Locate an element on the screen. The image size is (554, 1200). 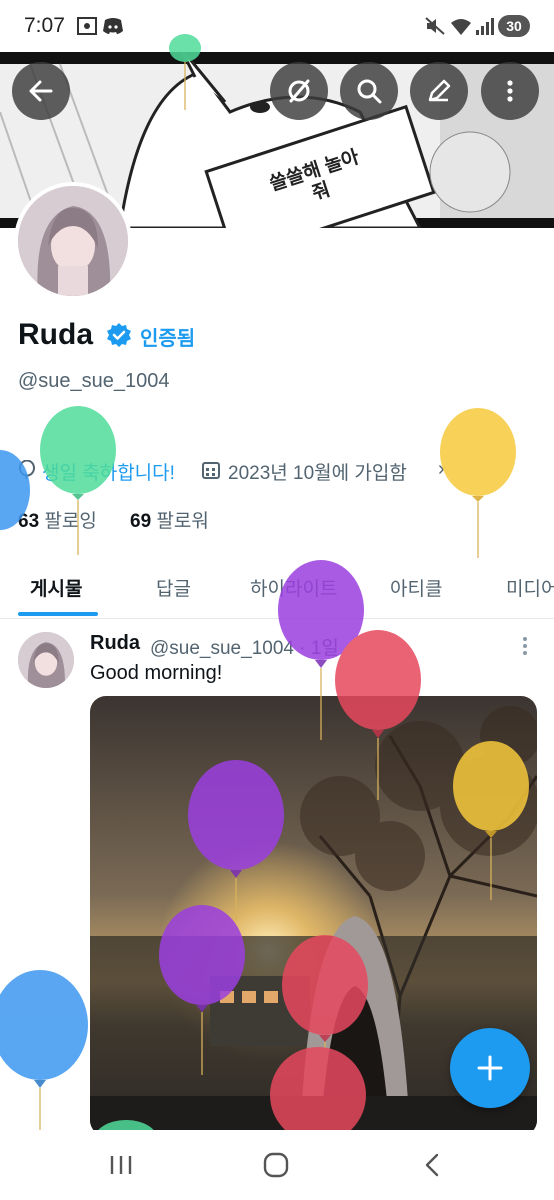
incognito-icon is located at coordinates (299, 91).